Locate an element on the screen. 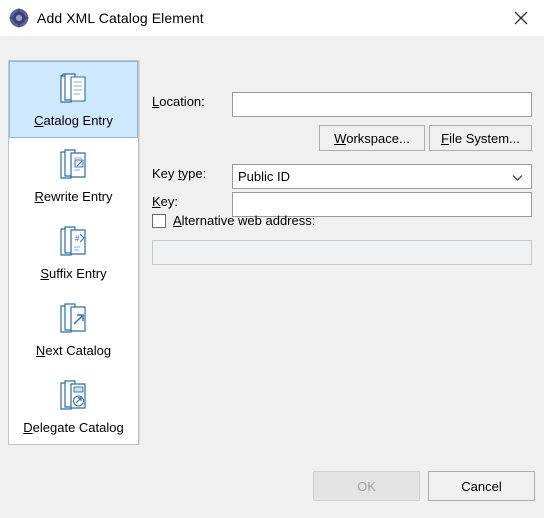 Image resolution: width=544 pixels, height=518 pixels. sidebar-item-label: Next Catalog is located at coordinates (73, 350).